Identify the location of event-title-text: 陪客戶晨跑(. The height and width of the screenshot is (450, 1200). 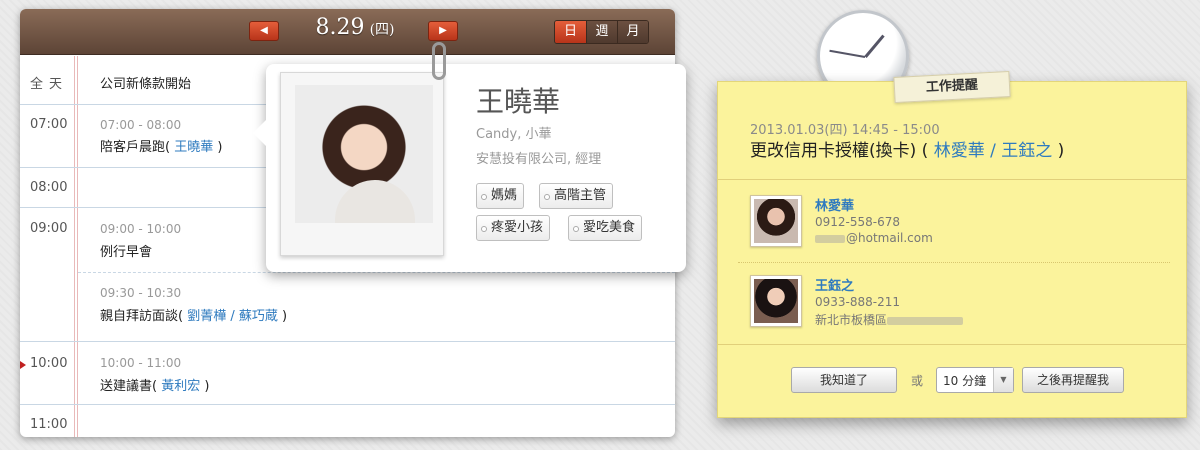
(135, 147).